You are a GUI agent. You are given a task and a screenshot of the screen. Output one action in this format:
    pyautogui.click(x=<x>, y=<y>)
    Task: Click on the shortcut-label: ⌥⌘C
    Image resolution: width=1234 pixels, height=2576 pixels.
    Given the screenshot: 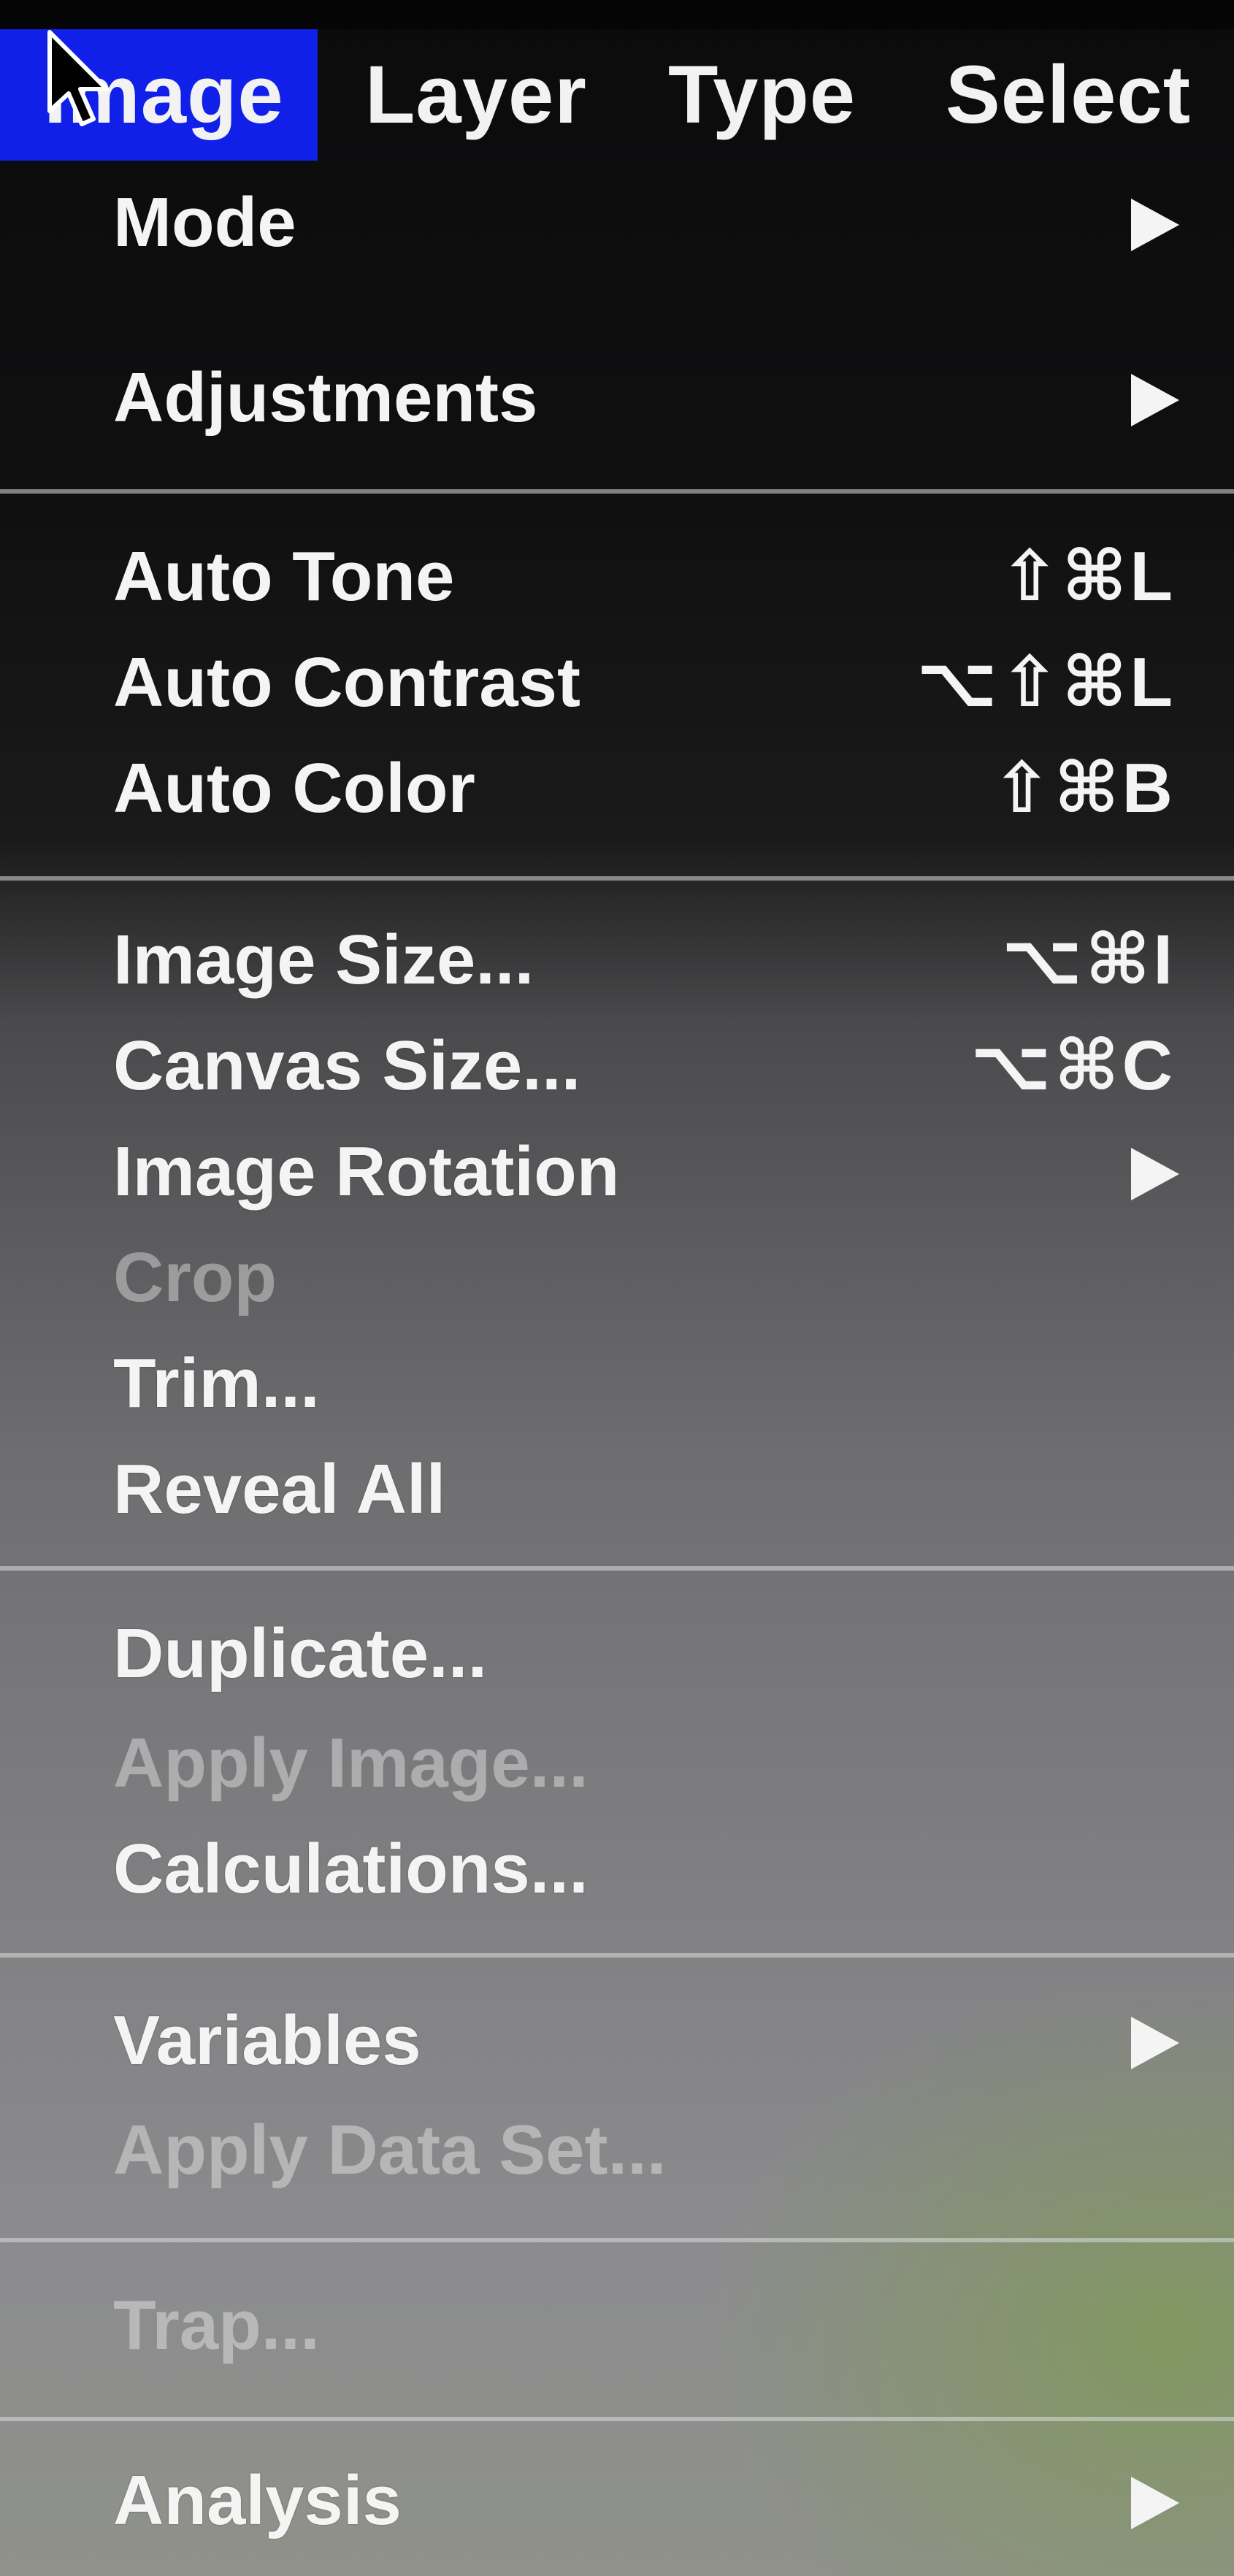 What is the action you would take?
    pyautogui.click(x=1073, y=1066)
    